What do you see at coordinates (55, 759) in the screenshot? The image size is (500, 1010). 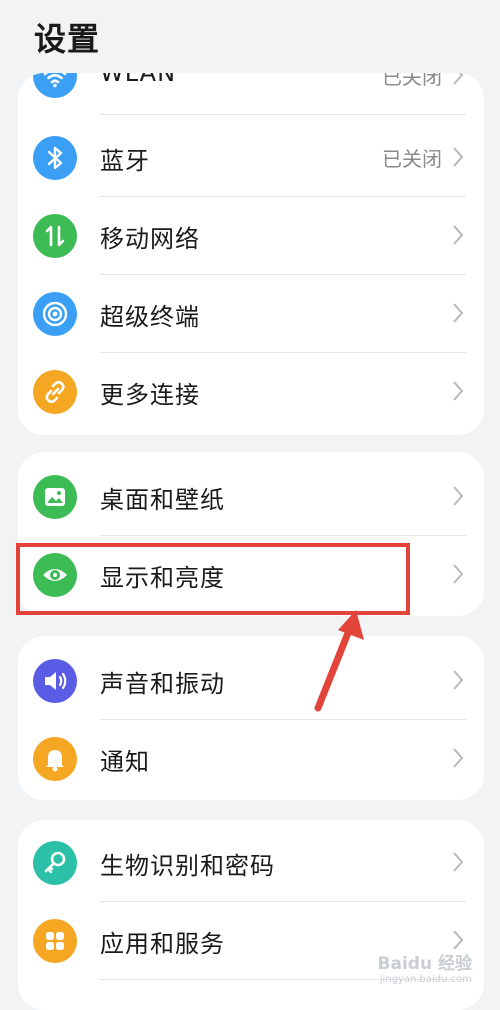 I see `bell-icon` at bounding box center [55, 759].